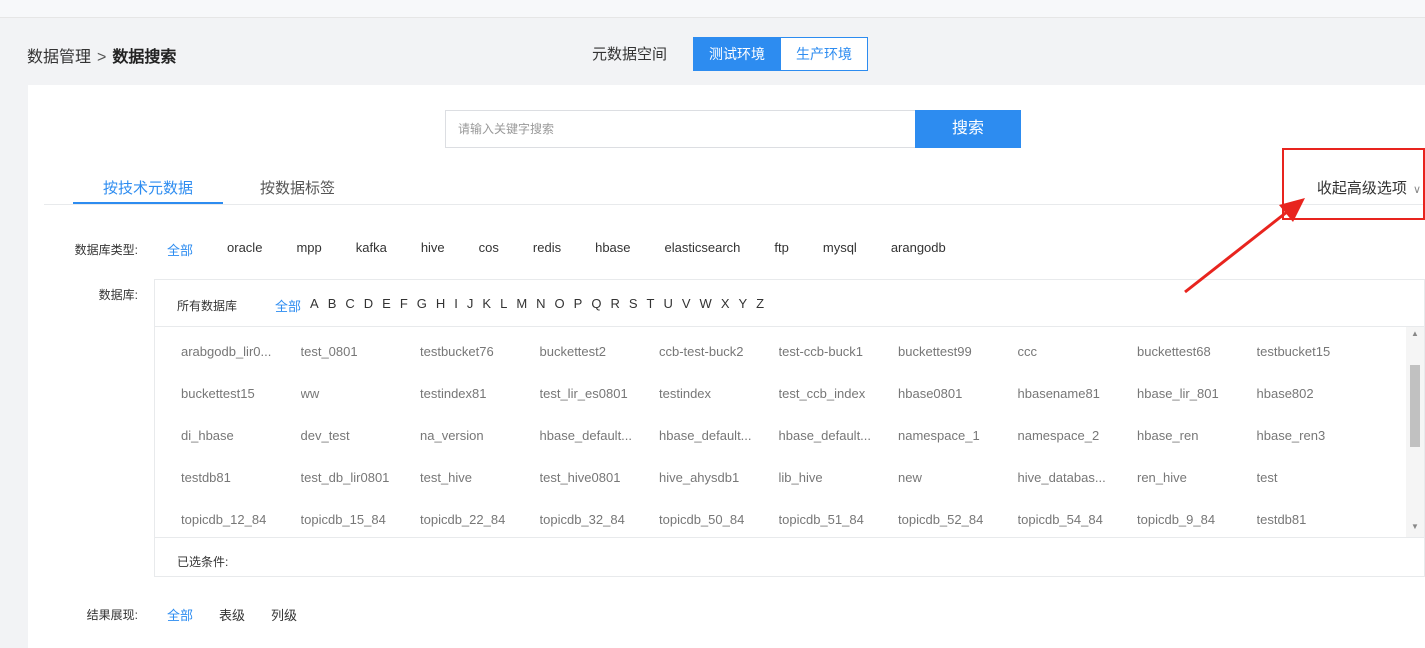  Describe the element at coordinates (480, 365) in the screenshot. I see `database-item: testbucket76` at that location.